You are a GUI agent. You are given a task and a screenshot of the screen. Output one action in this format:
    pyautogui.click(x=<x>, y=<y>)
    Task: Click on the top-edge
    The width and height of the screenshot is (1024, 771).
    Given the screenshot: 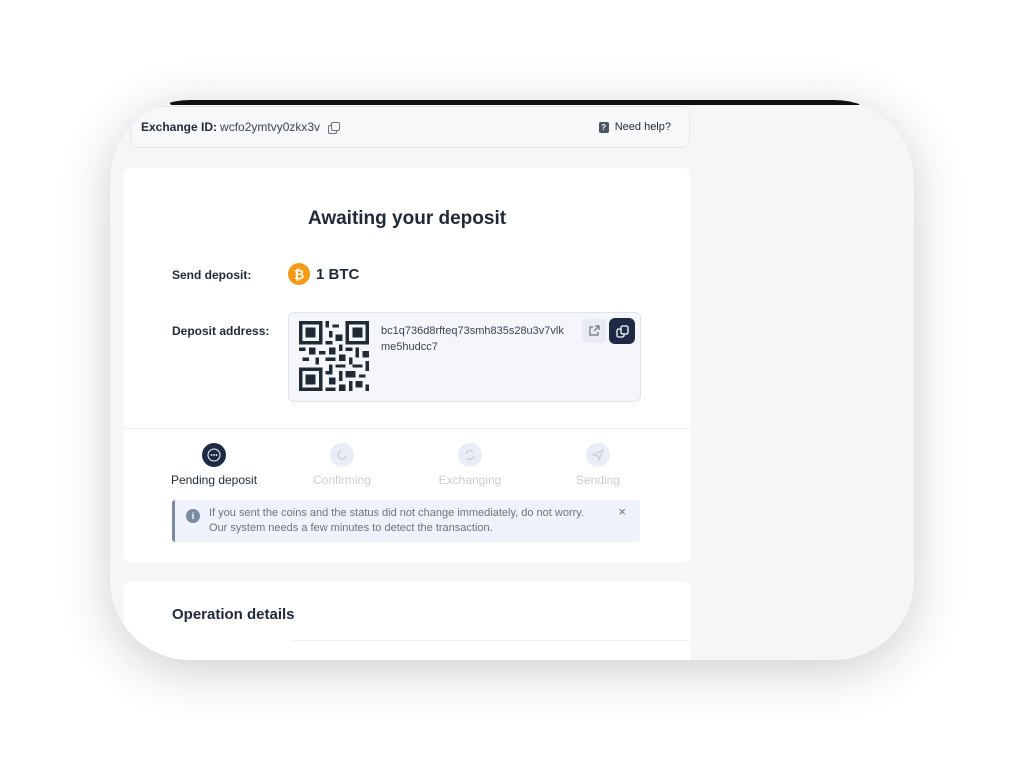 What is the action you would take?
    pyautogui.click(x=515, y=102)
    